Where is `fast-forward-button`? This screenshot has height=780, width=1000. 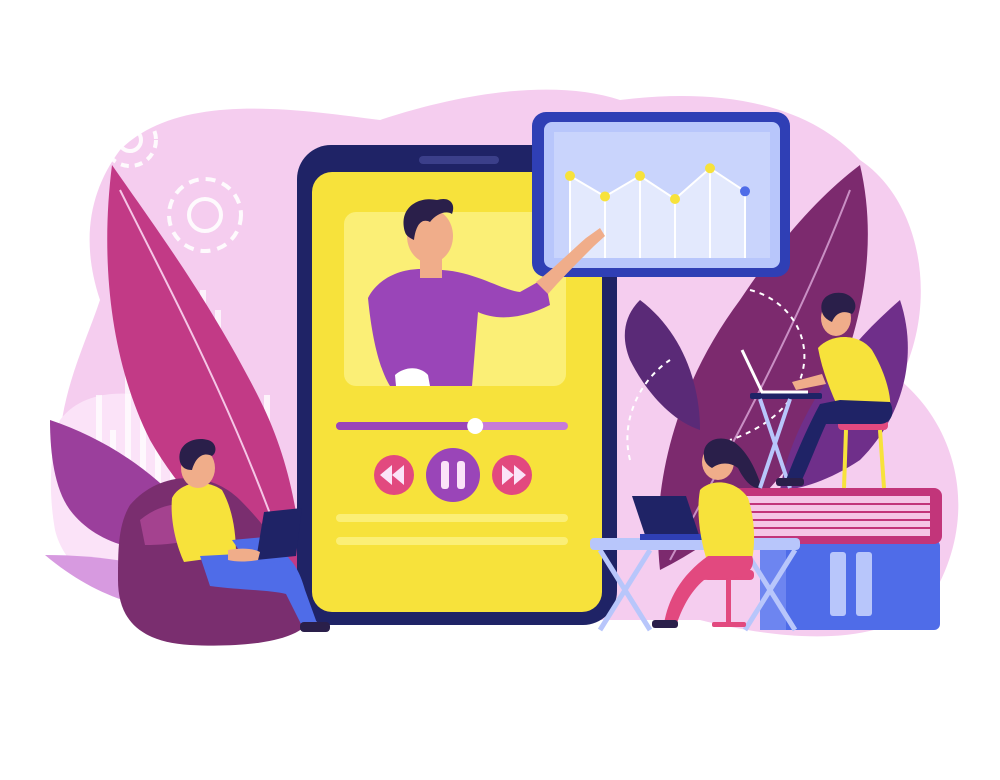 fast-forward-button is located at coordinates (512, 475).